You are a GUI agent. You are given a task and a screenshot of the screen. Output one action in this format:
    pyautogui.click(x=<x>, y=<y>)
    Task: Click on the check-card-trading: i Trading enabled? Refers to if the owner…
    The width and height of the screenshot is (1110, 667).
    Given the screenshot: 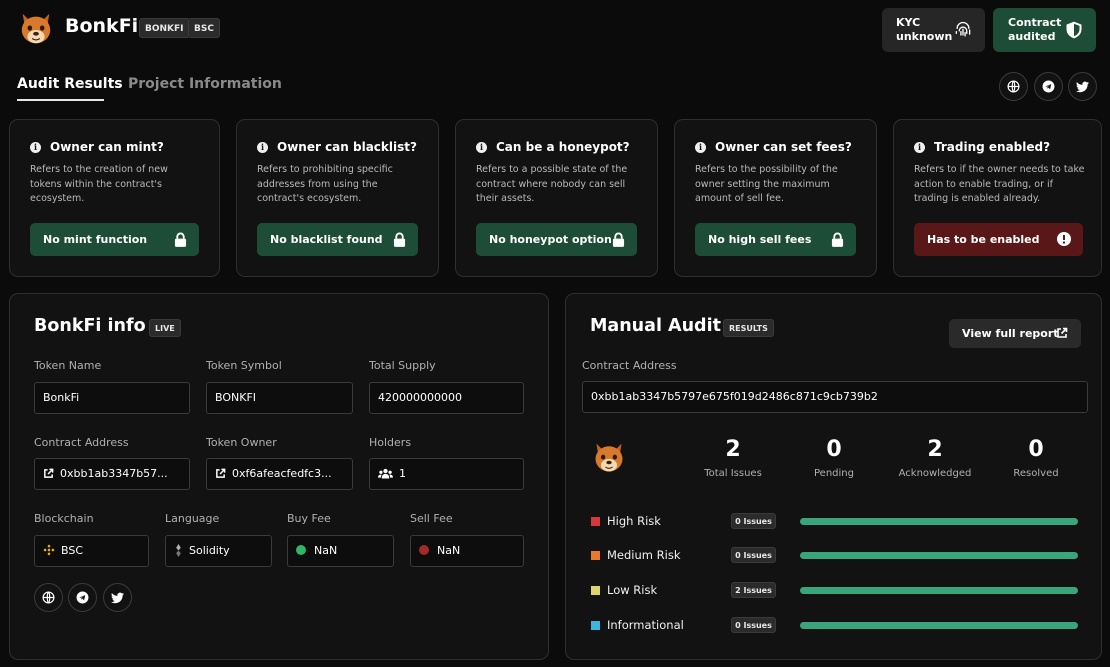 What is the action you would take?
    pyautogui.click(x=997, y=198)
    